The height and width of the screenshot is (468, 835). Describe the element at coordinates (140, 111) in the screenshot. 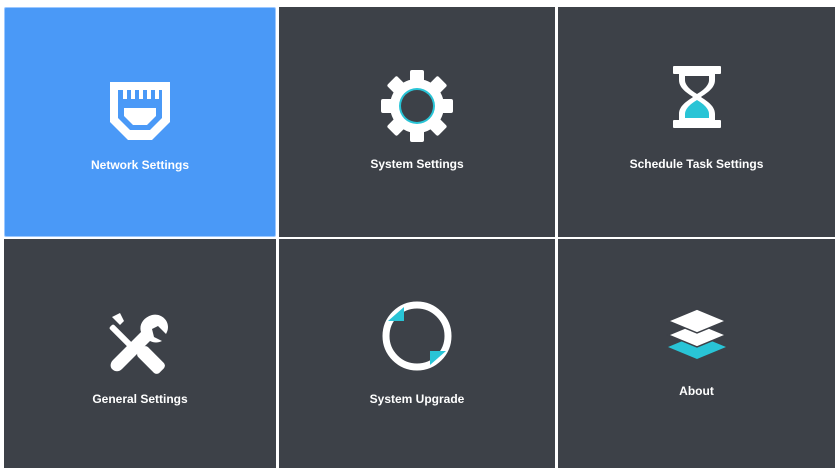

I see `ethernet-port-icon` at that location.